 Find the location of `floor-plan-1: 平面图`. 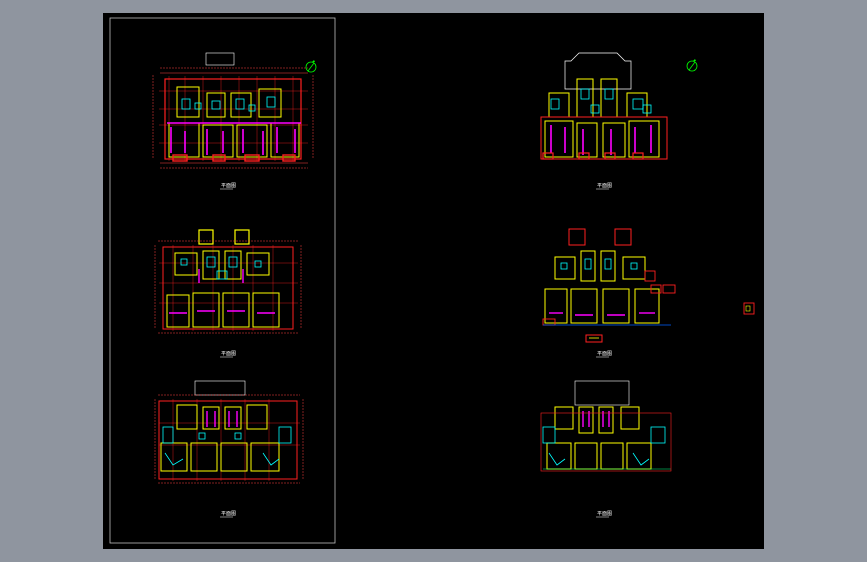

floor-plan-1: 平面图 is located at coordinates (234, 121).